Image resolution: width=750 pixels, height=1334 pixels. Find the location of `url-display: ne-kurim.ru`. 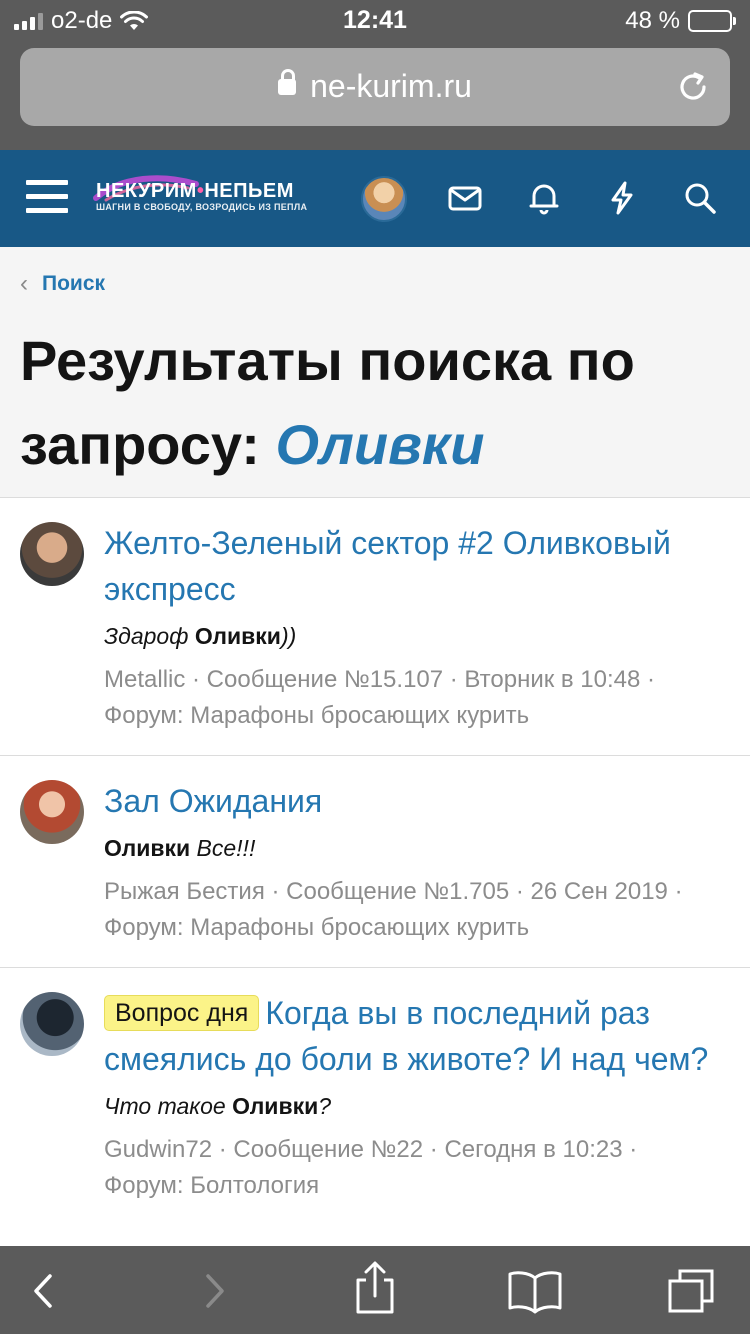

url-display: ne-kurim.ru is located at coordinates (375, 86).